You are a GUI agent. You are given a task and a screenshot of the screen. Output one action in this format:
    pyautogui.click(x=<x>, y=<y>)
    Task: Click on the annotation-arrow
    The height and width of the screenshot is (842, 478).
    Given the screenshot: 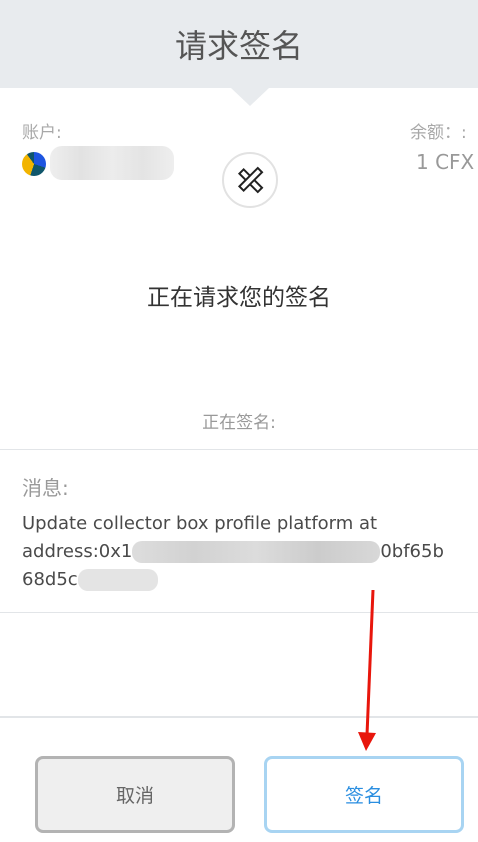 What is the action you would take?
    pyautogui.click(x=367, y=670)
    